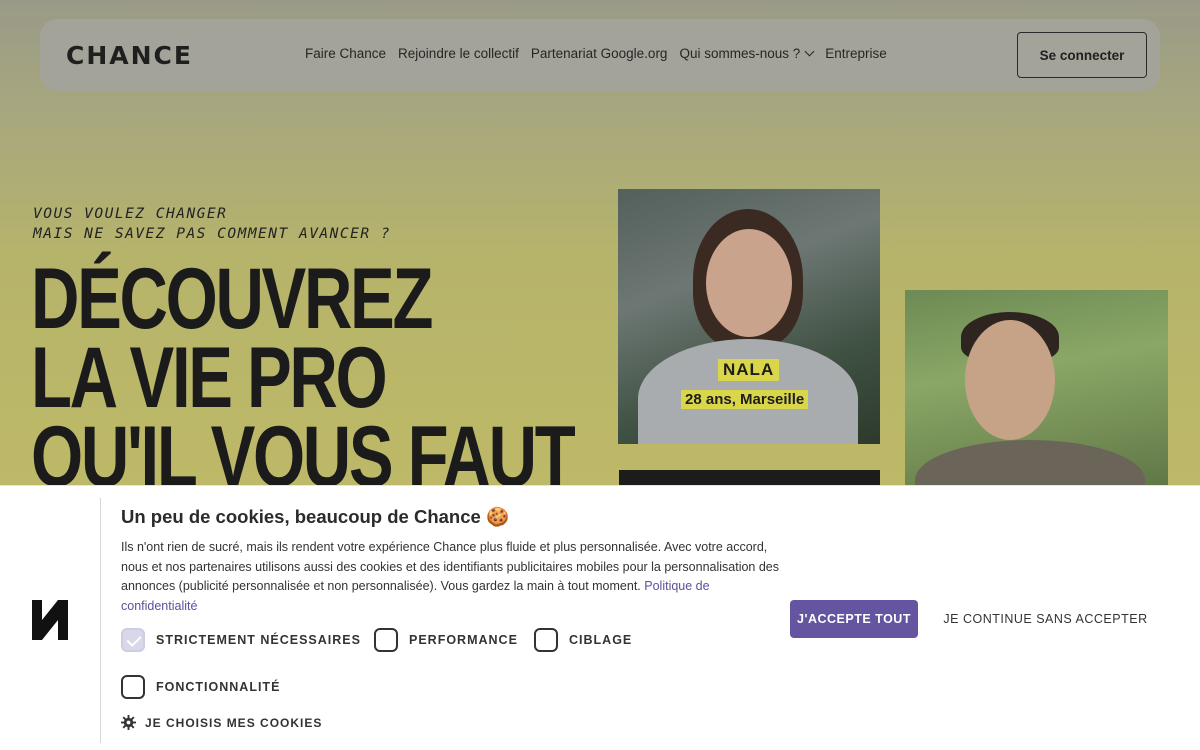  I want to click on tagline-line-1: VOUS VOULEZ CHANGER, so click(130, 214).